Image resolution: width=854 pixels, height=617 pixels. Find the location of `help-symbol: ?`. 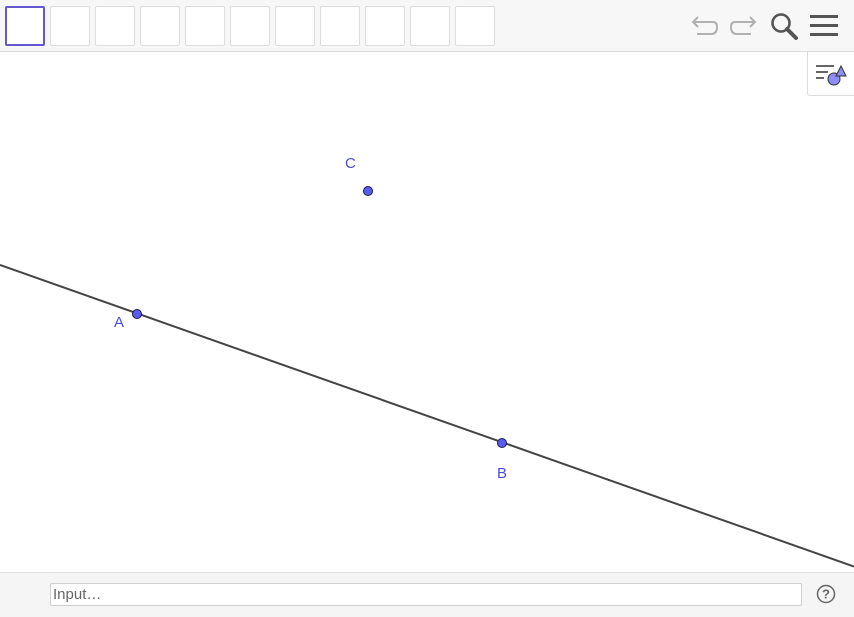

help-symbol: ? is located at coordinates (826, 594).